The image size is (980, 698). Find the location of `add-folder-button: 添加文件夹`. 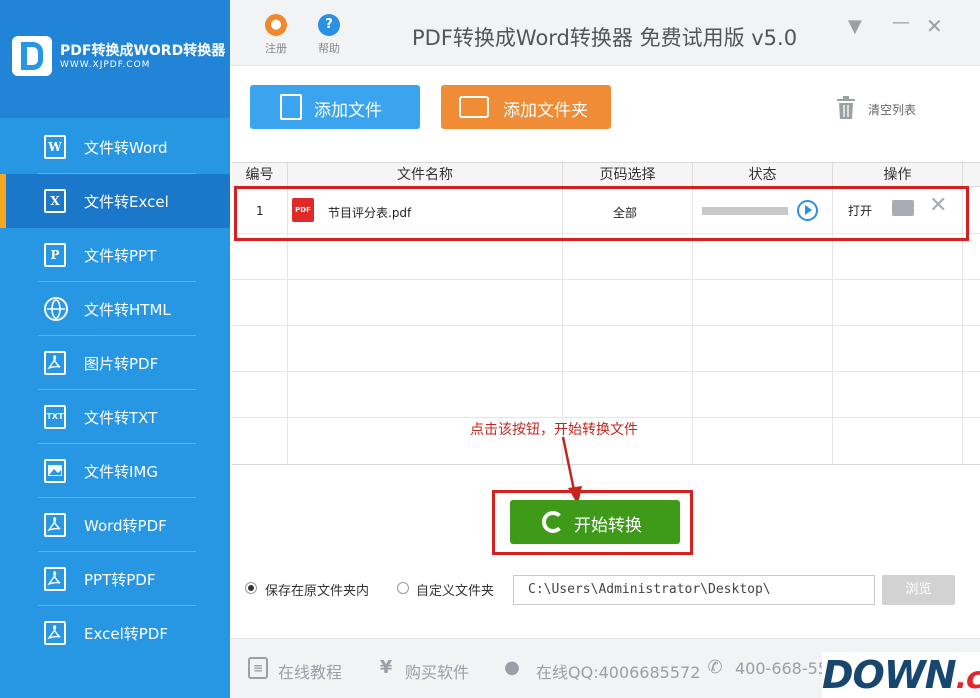

add-folder-button: 添加文件夹 is located at coordinates (526, 107).